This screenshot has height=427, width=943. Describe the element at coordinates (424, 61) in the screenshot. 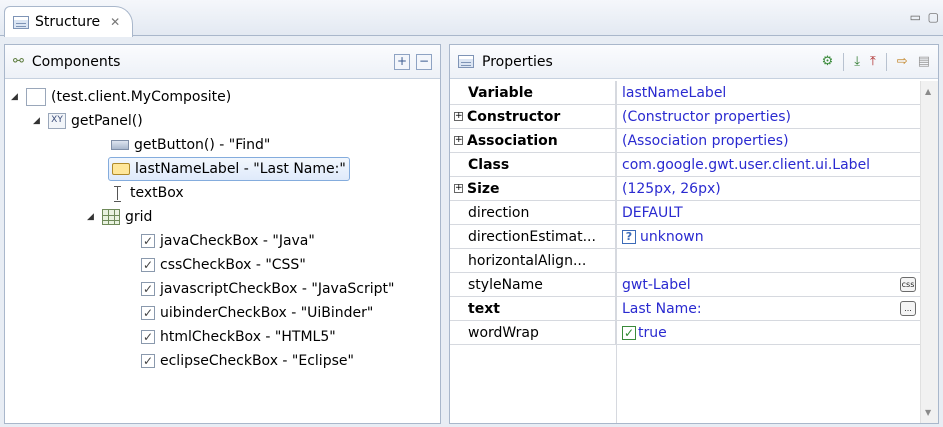

I see `collapse-all-icon: −` at that location.